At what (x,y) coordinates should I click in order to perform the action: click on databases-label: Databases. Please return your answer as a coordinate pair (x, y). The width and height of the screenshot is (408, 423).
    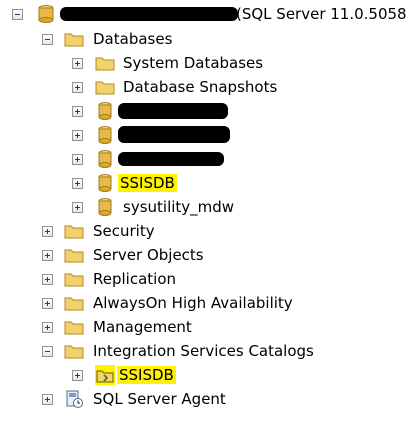
    Looking at the image, I should click on (133, 39).